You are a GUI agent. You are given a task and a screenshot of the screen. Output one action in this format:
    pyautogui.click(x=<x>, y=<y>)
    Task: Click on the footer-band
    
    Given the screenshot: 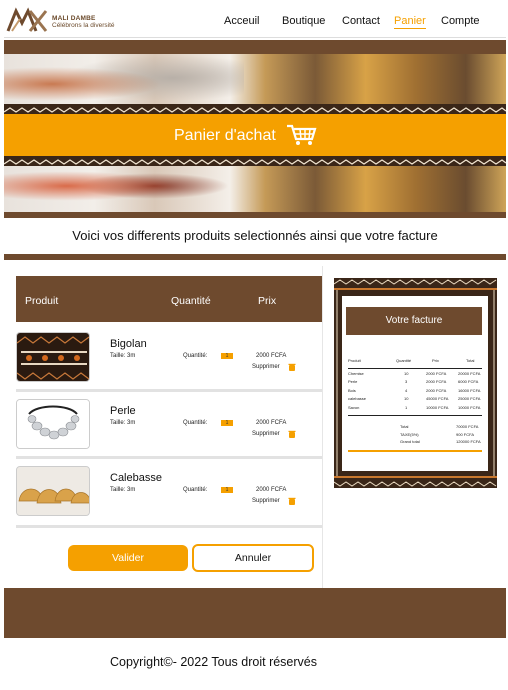 What is the action you would take?
    pyautogui.click(x=255, y=613)
    